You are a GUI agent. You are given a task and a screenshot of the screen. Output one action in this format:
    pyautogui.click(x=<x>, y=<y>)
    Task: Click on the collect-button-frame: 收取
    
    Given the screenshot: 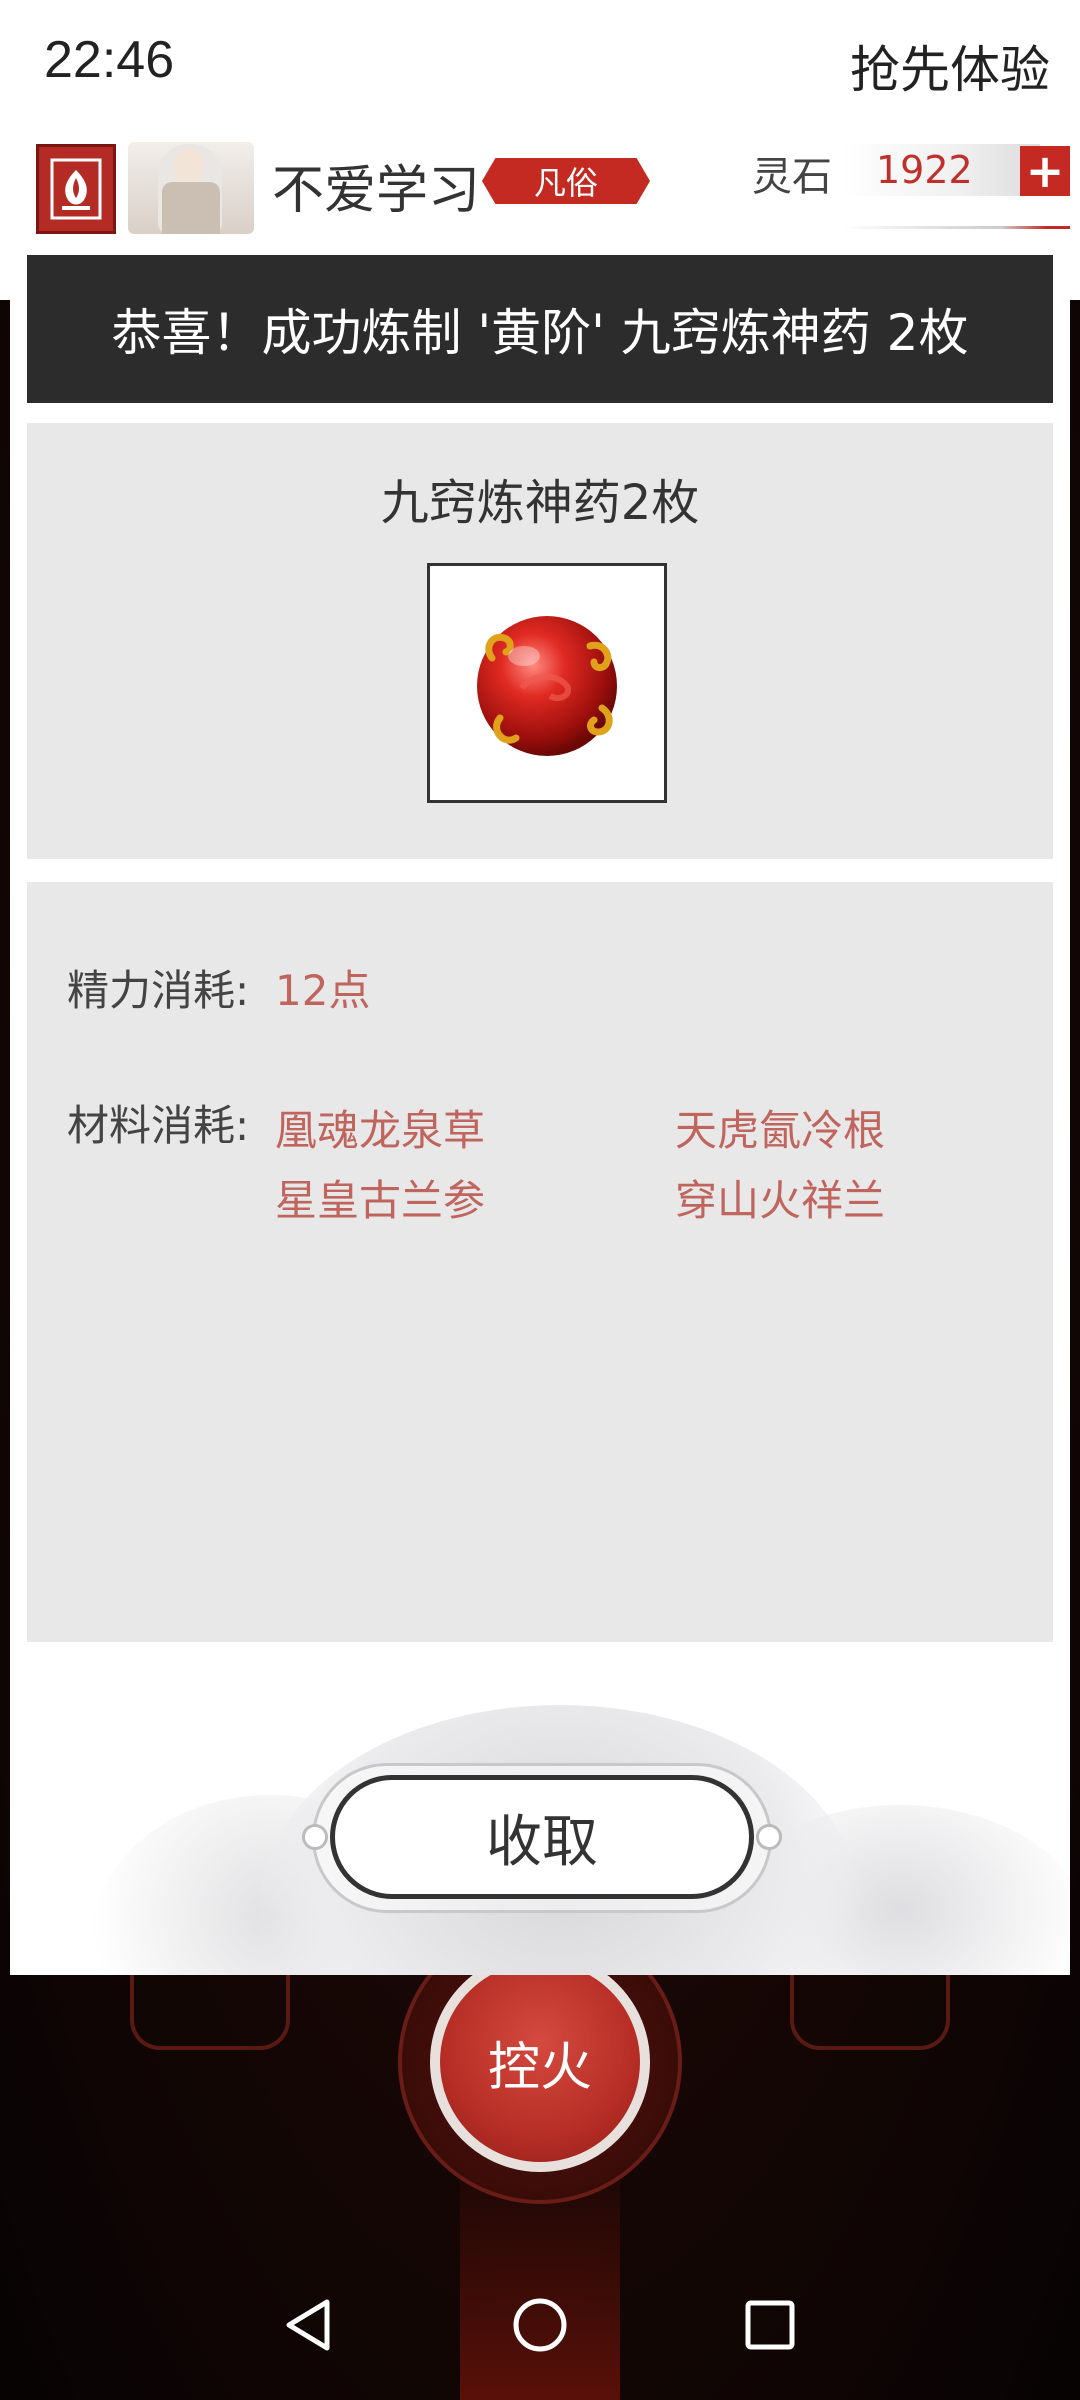 What is the action you would take?
    pyautogui.click(x=542, y=1838)
    